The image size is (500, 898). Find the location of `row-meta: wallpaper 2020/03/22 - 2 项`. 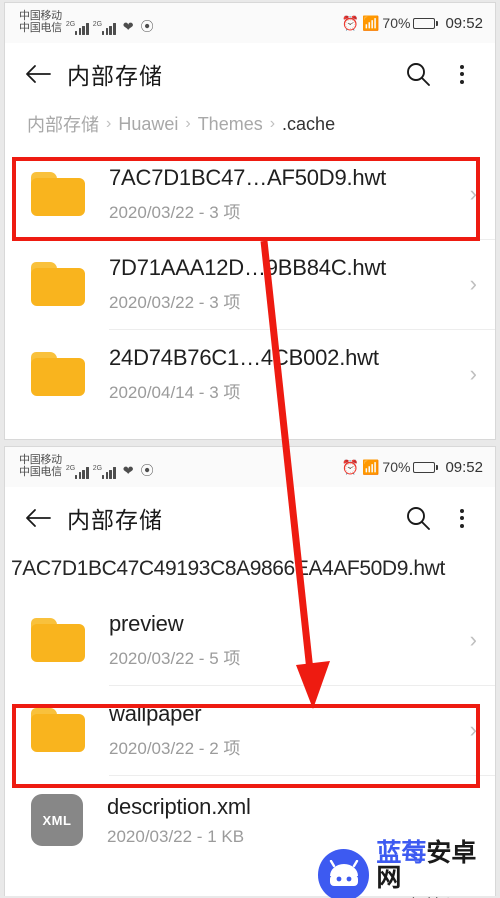

row-meta: wallpaper 2020/03/22 - 2 项 is located at coordinates (286, 730).